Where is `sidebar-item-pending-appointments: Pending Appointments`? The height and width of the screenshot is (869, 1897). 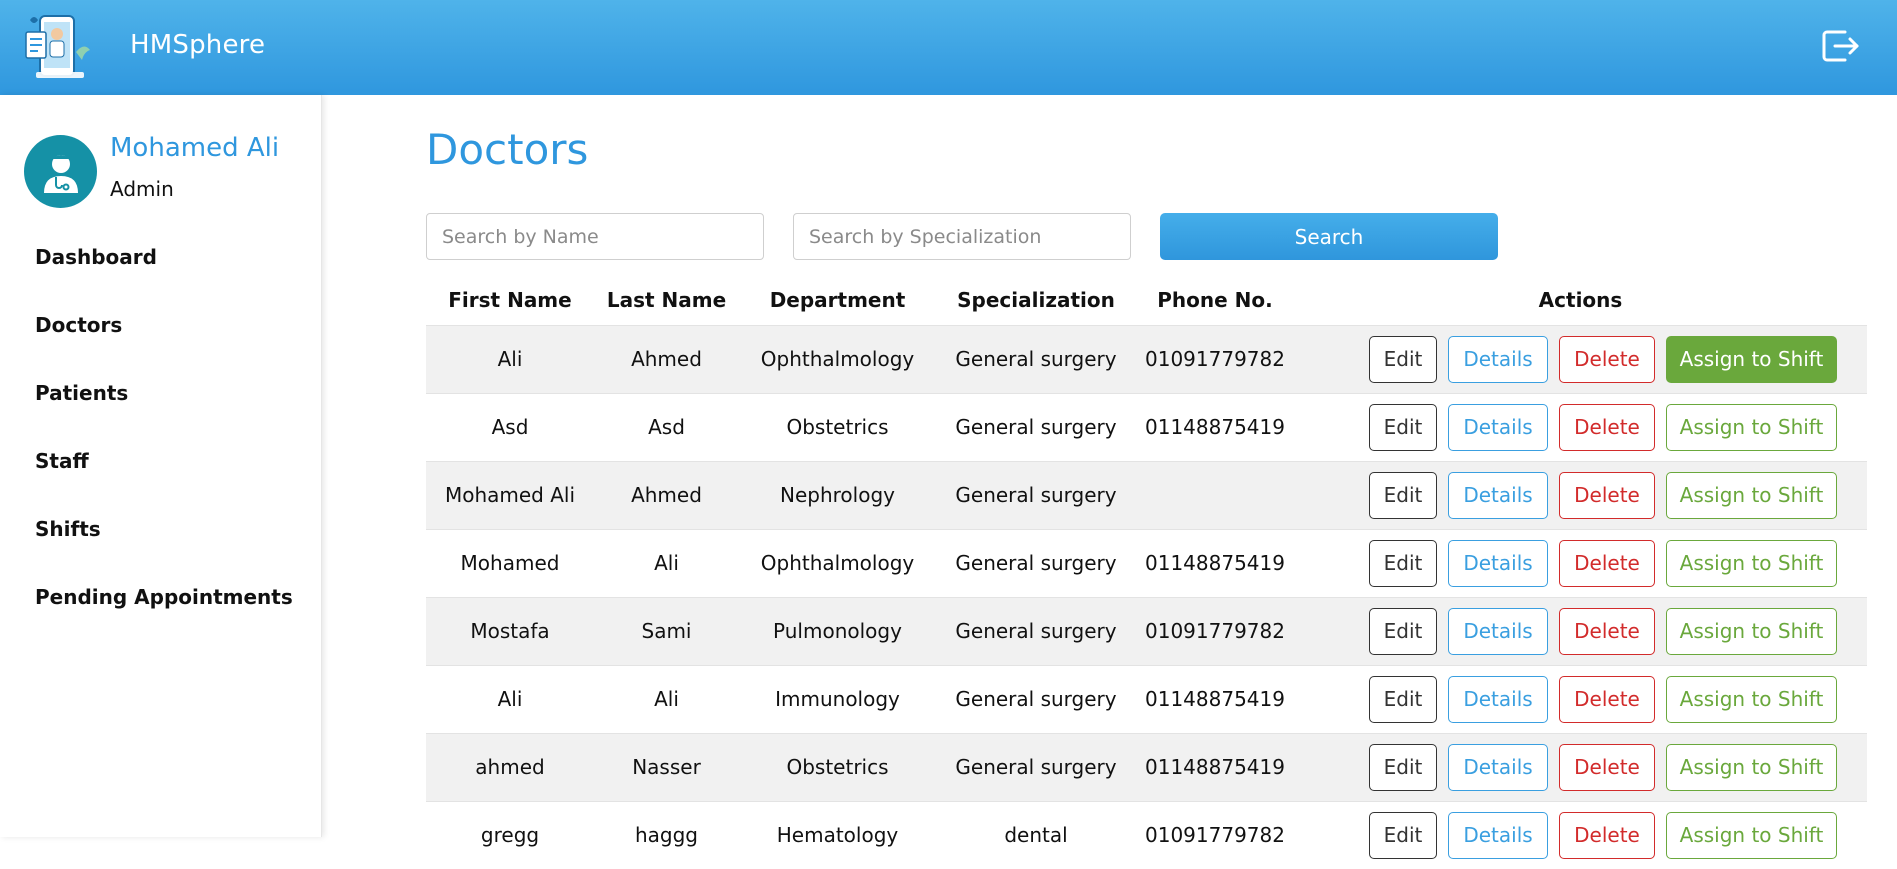
sidebar-item-pending-appointments: Pending Appointments is located at coordinates (164, 619).